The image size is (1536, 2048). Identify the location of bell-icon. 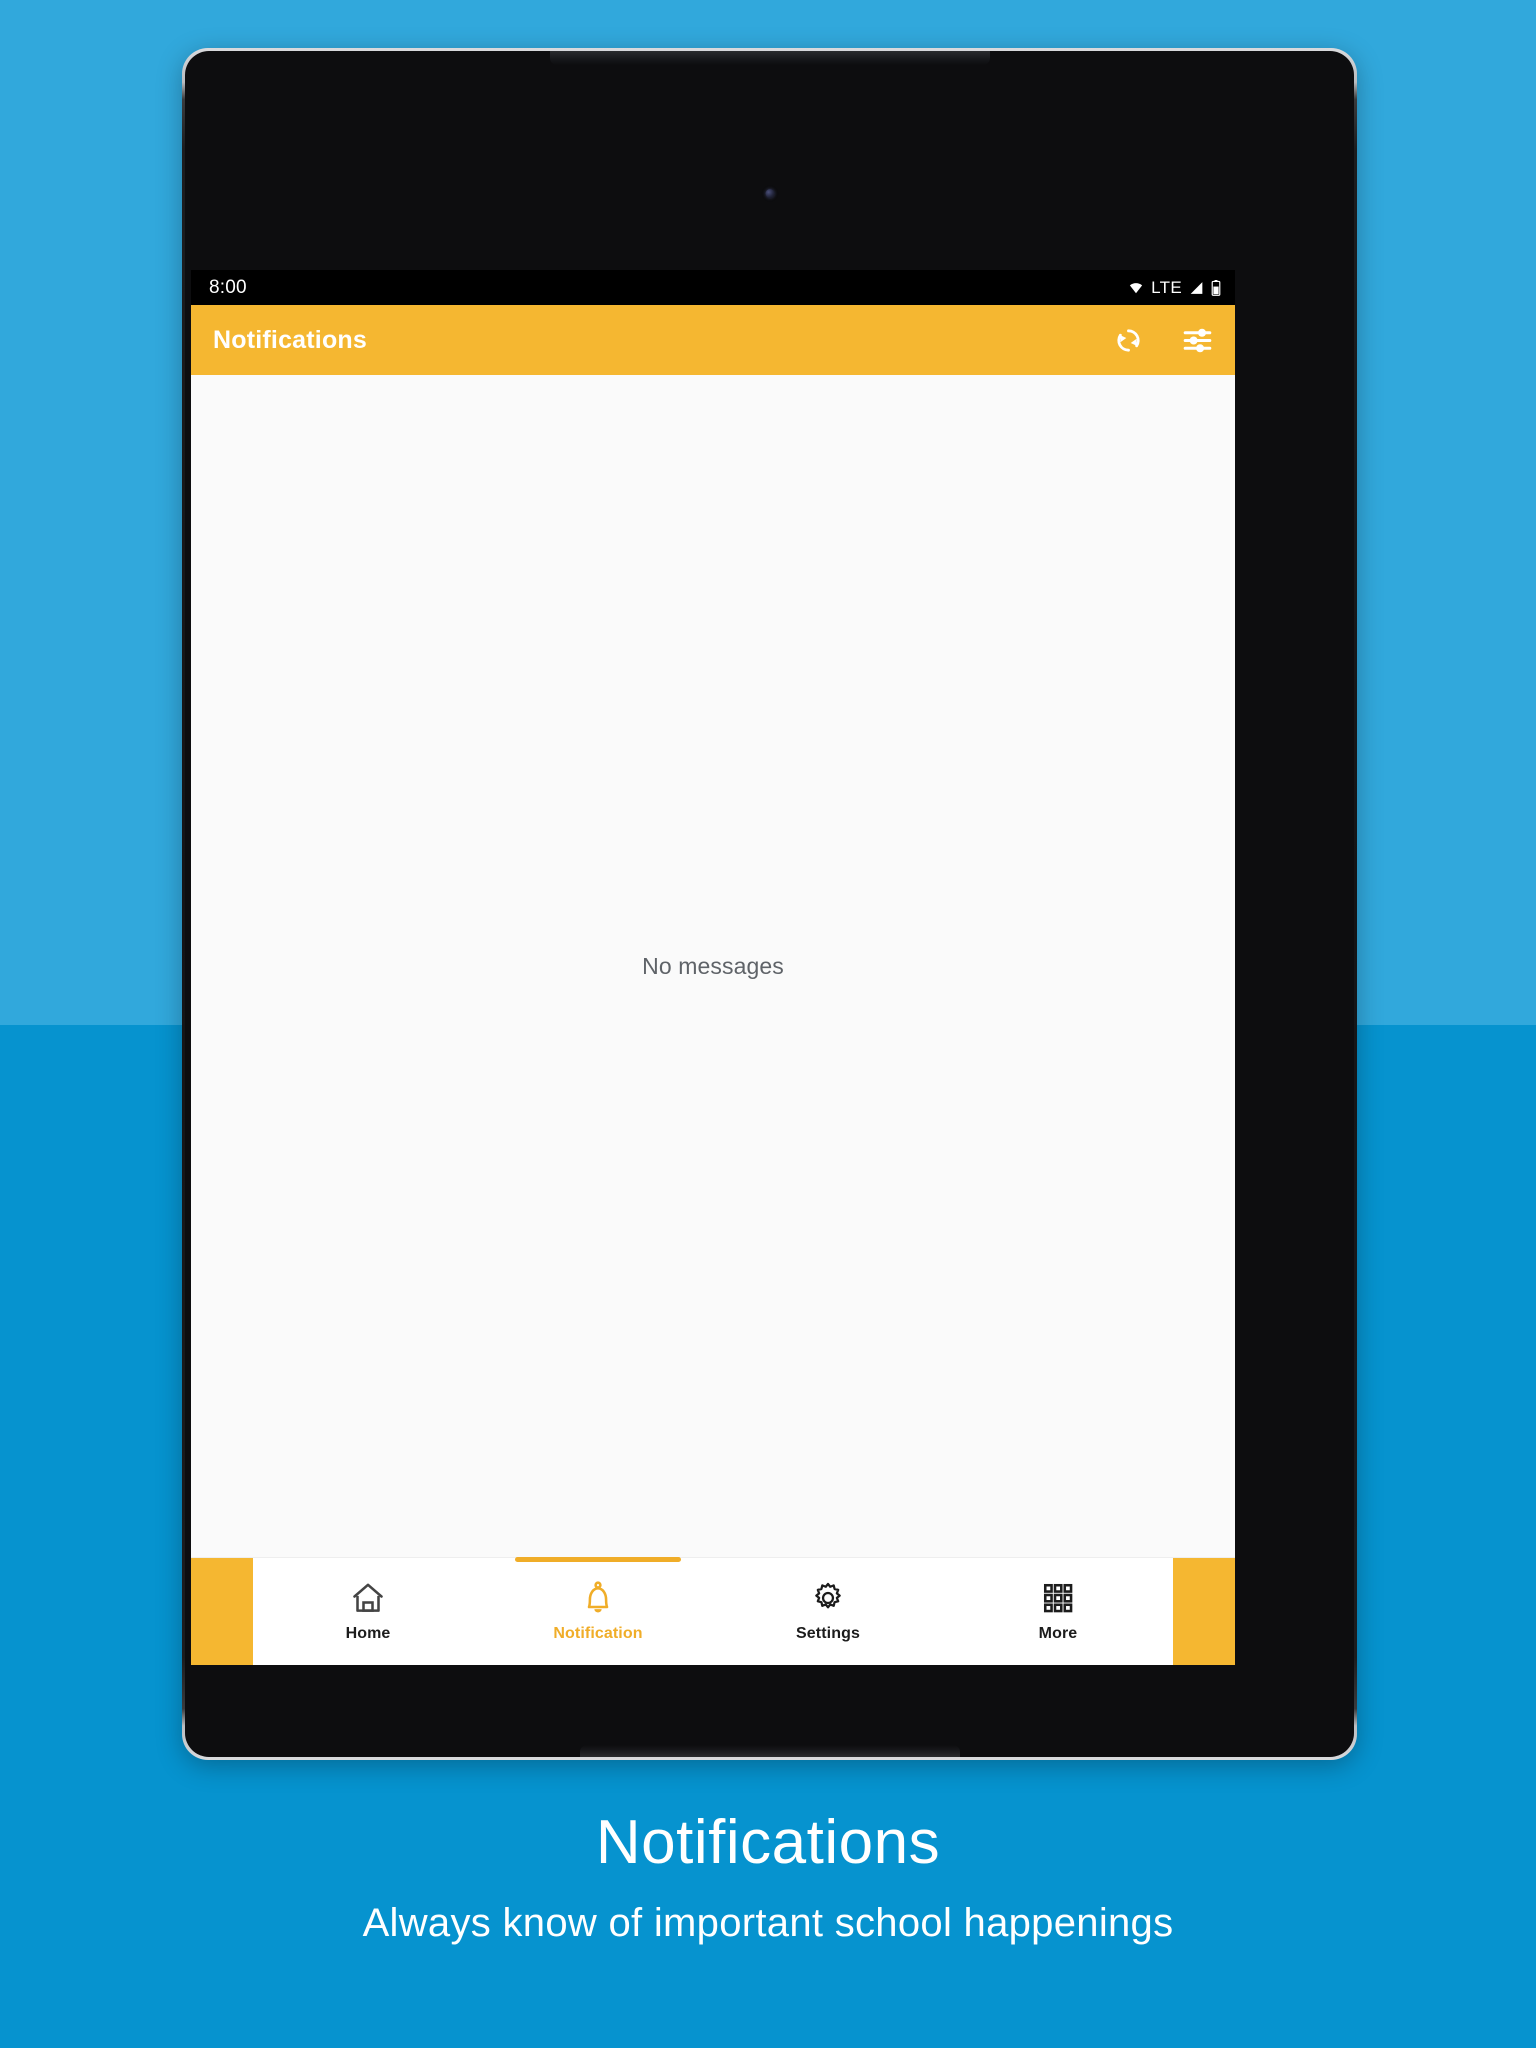
(598, 1597).